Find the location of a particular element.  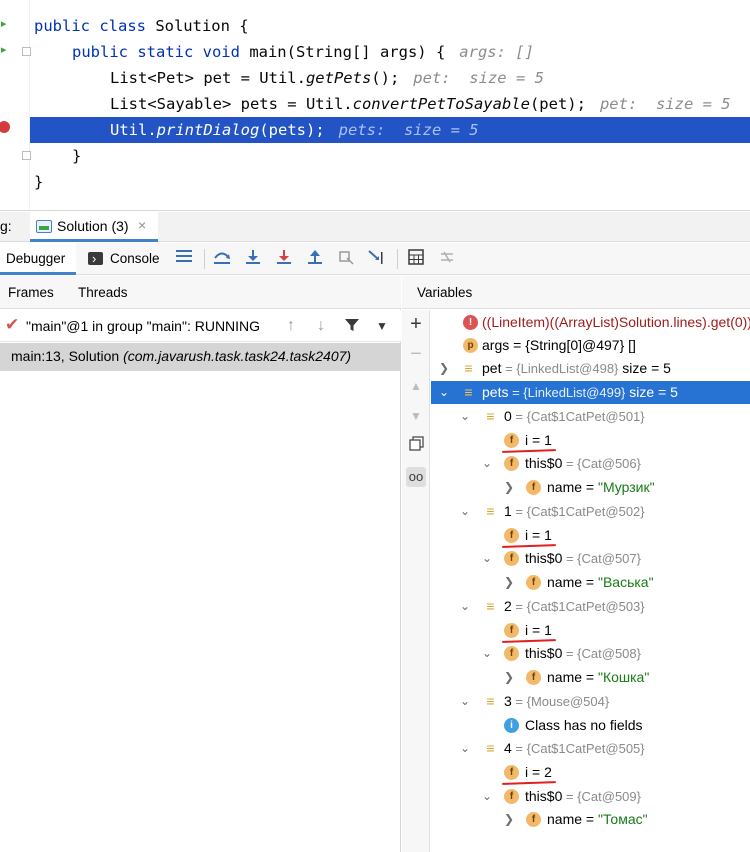

variables-header: Variables is located at coordinates (576, 292).